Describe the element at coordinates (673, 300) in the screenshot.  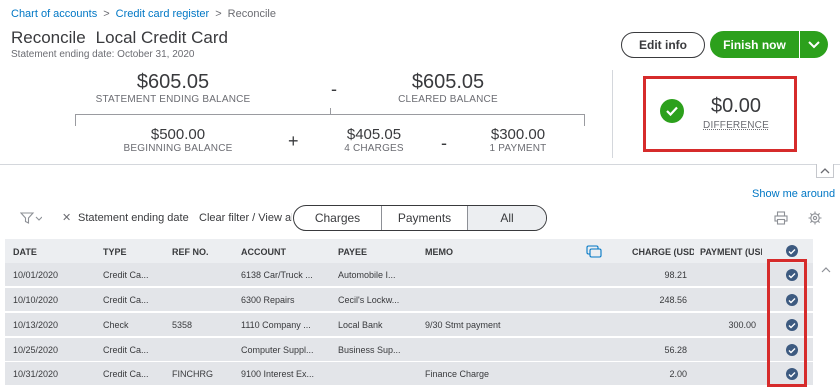
I see `cell-charge: 248.56` at that location.